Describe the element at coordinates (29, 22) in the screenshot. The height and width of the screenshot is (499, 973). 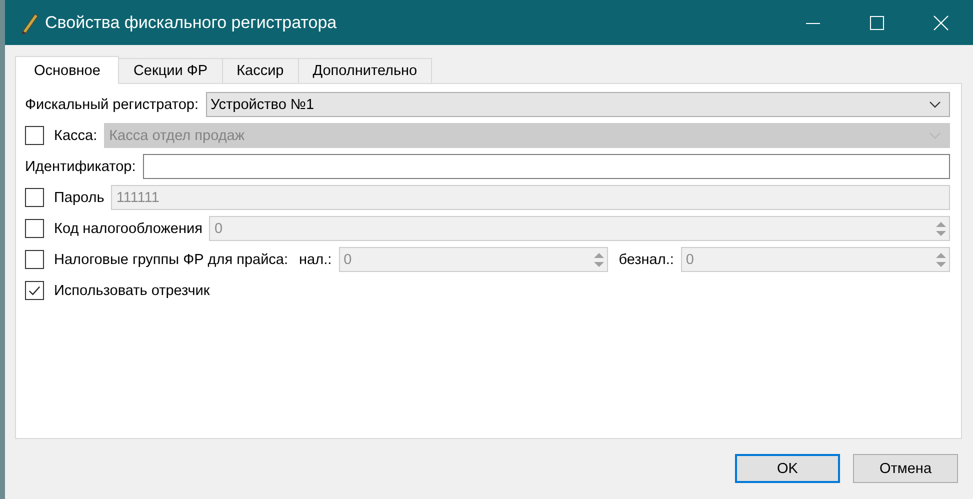
I see `pencil-icon` at that location.